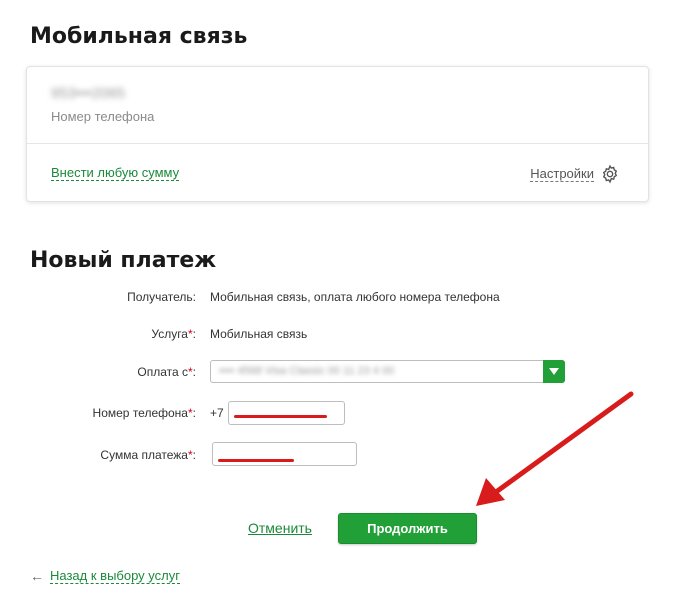 This screenshot has height=602, width=700. What do you see at coordinates (115, 576) in the screenshot?
I see `back-label: Назад к выбору услуг` at bounding box center [115, 576].